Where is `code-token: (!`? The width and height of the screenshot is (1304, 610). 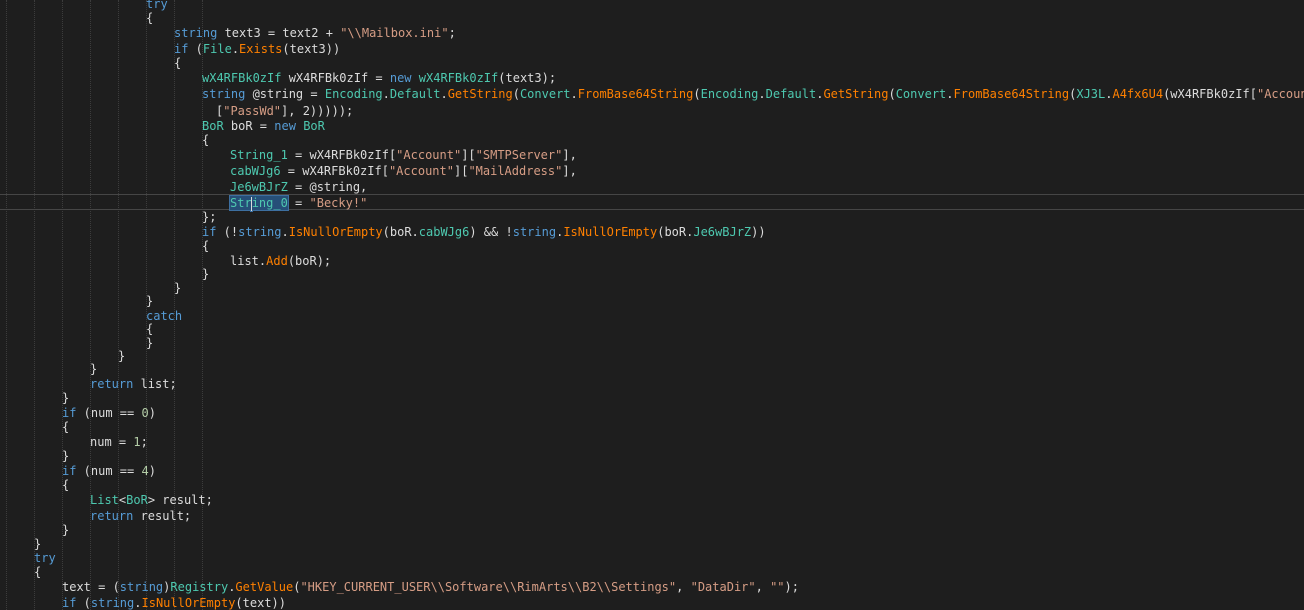 code-token: (! is located at coordinates (227, 232).